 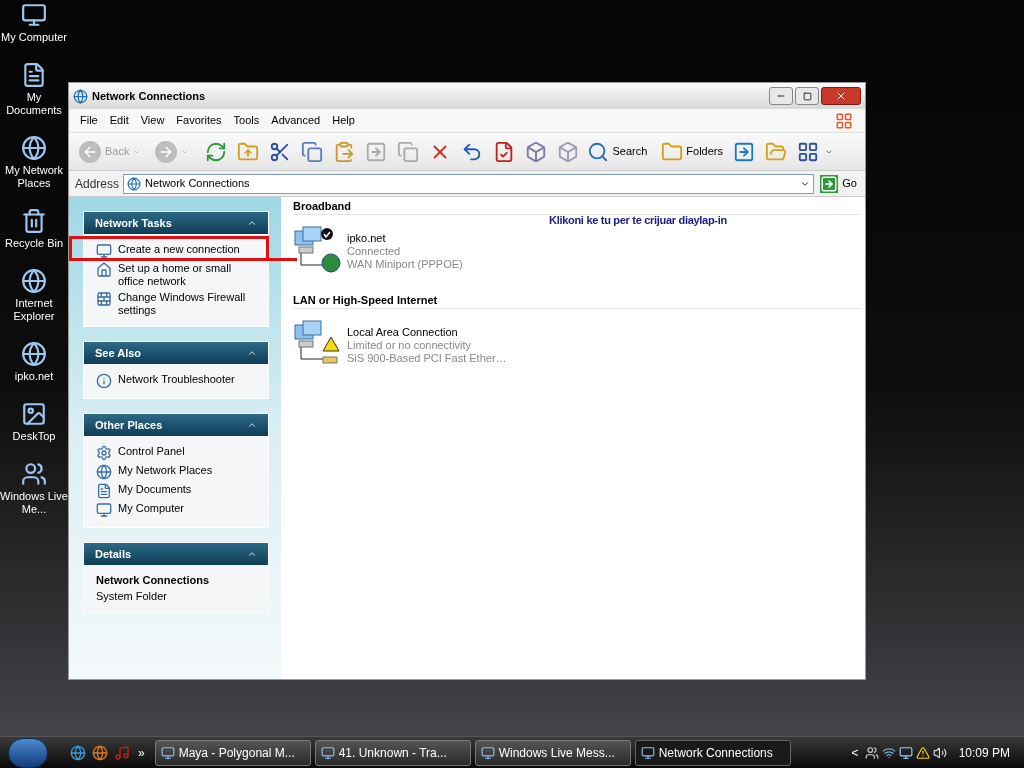 What do you see at coordinates (151, 508) in the screenshot?
I see `task-link: My Computer` at bounding box center [151, 508].